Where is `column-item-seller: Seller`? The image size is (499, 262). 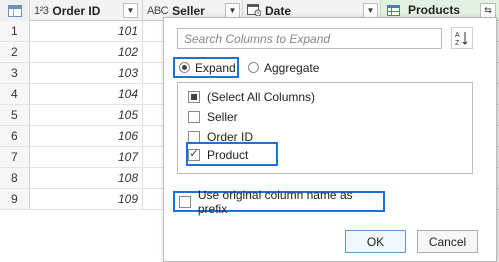 column-item-seller: Seller is located at coordinates (213, 116).